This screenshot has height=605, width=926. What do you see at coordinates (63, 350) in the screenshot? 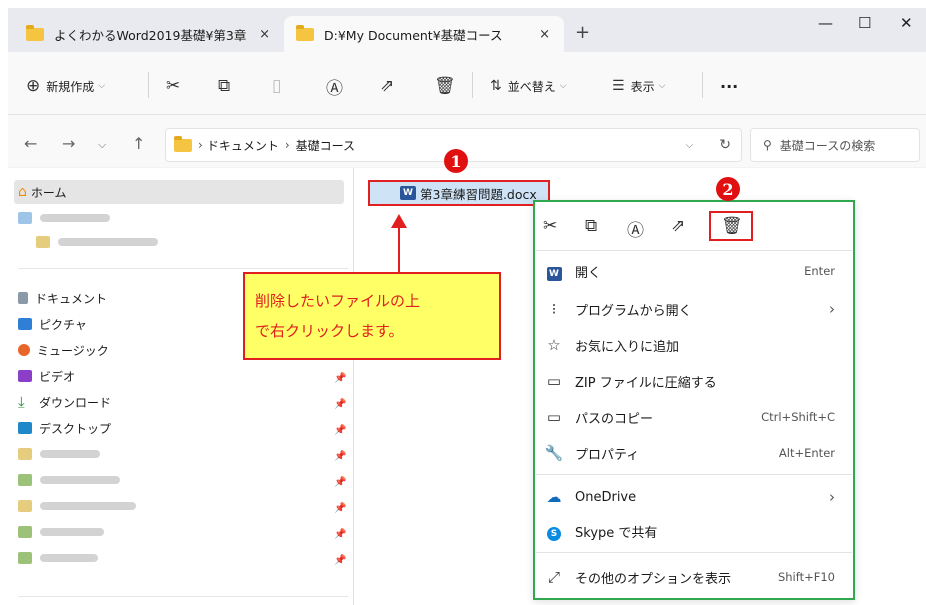
I see `nav-item-music: ミュージック` at bounding box center [63, 350].